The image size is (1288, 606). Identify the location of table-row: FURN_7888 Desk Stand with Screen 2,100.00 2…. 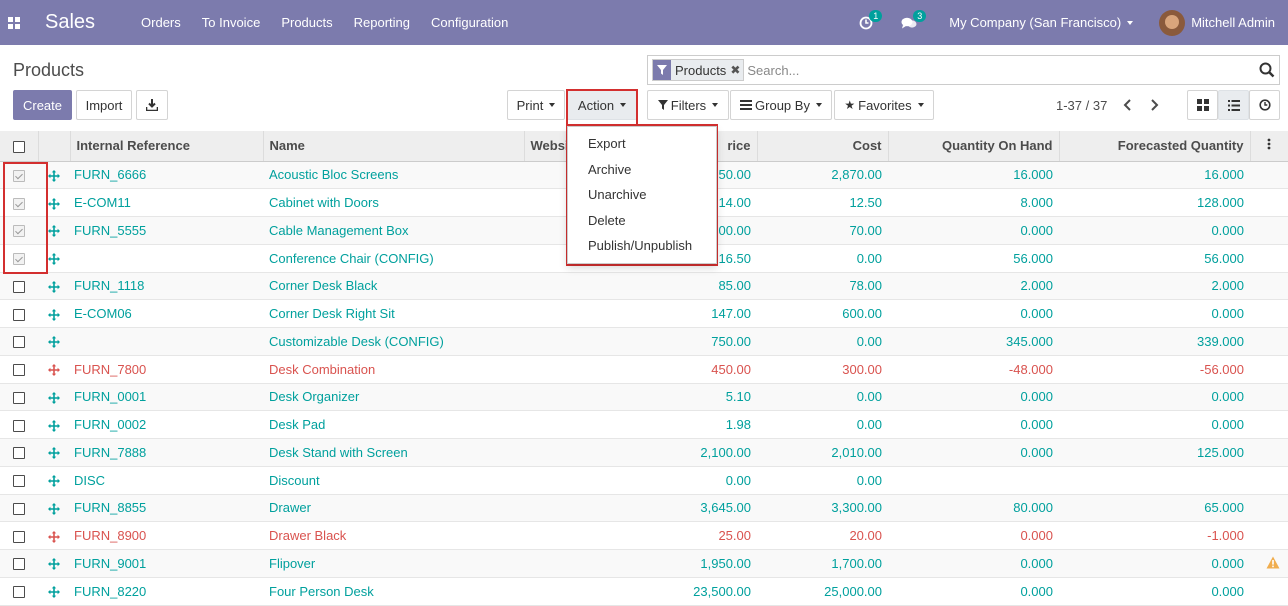
(644, 452).